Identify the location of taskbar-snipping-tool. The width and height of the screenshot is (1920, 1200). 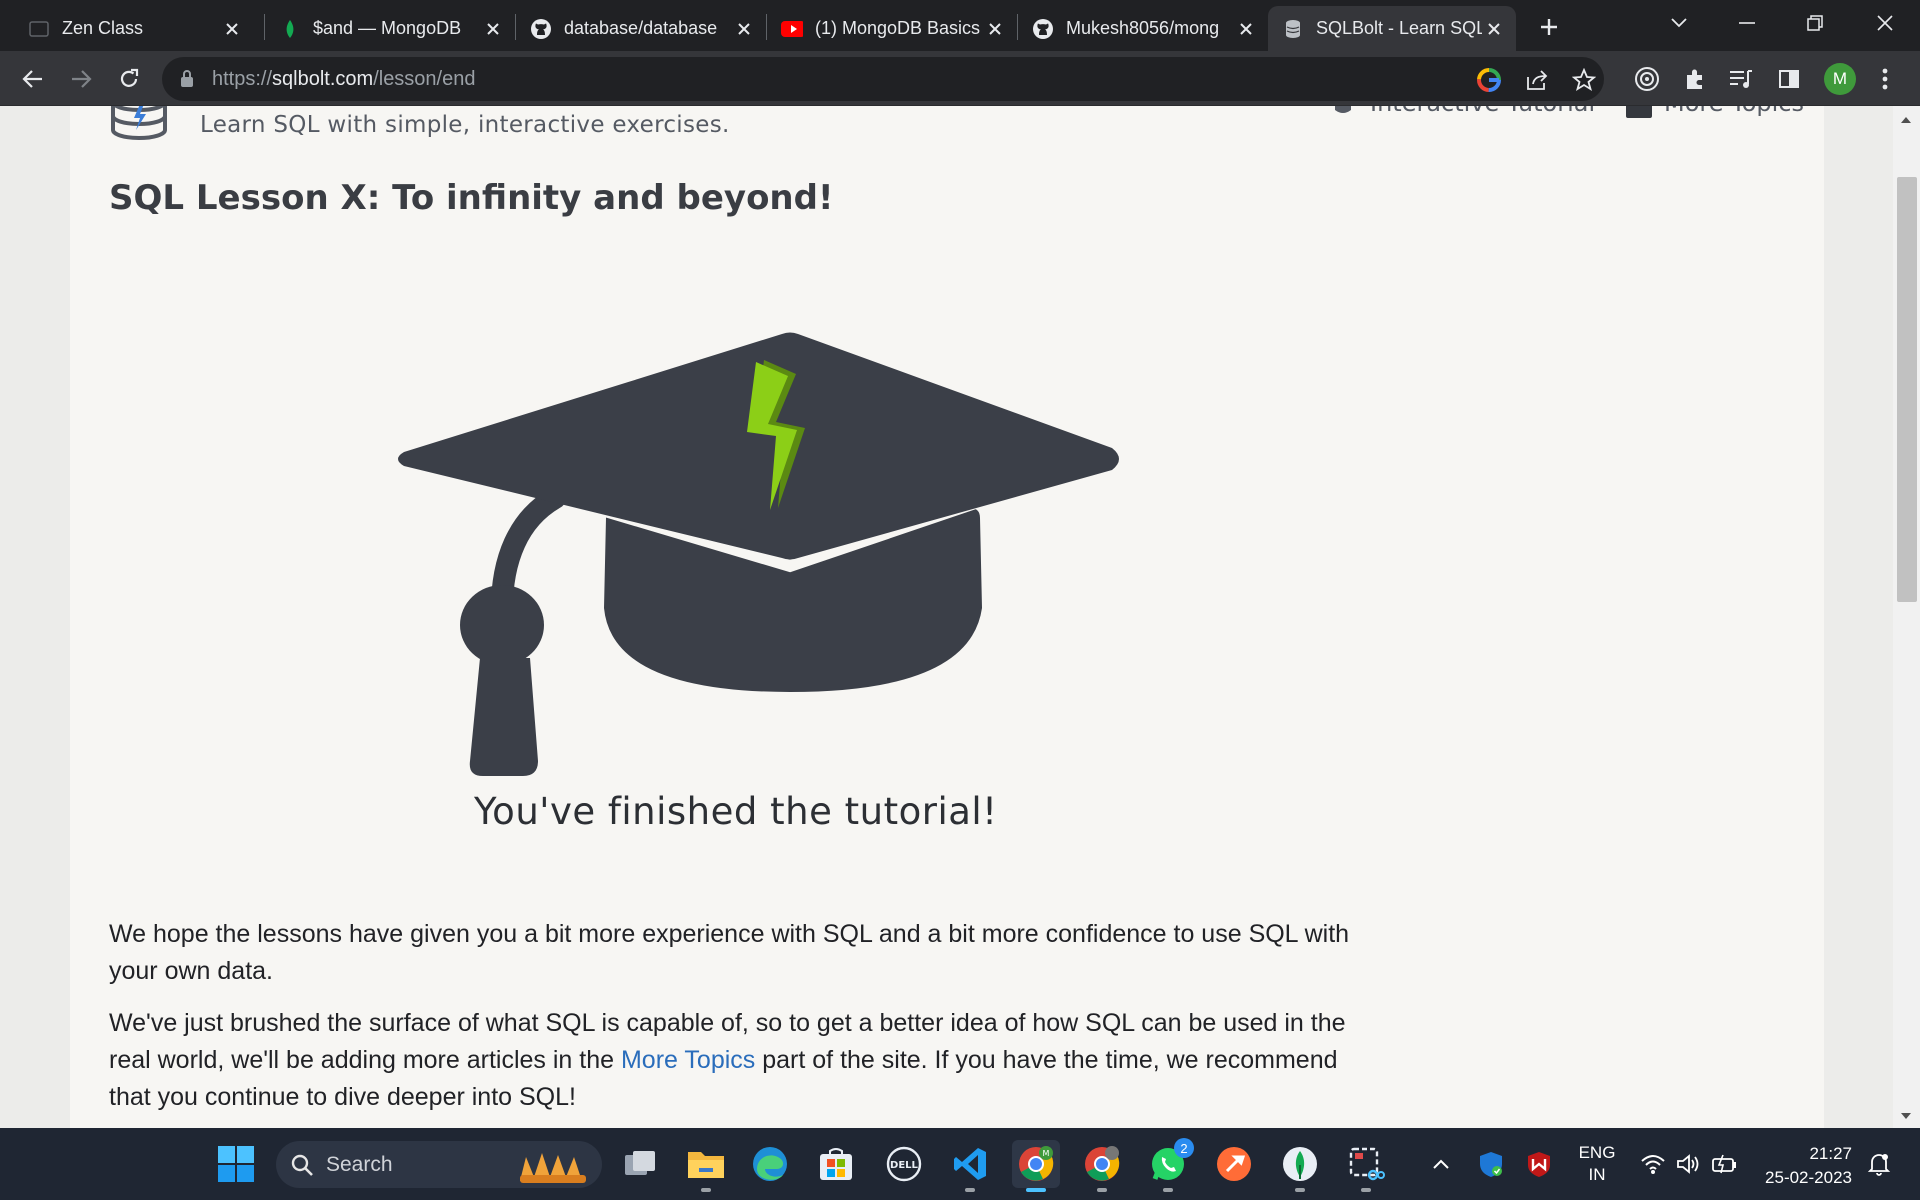
(1366, 1166).